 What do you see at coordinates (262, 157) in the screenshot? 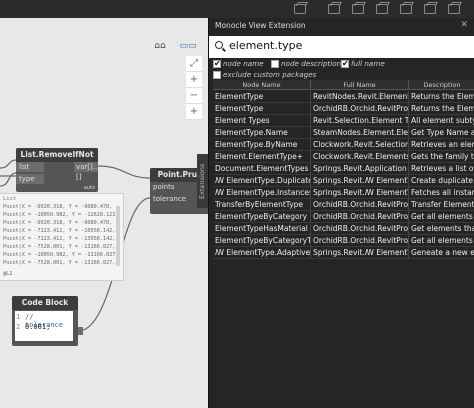
I see `cell-node-name: Element.ElementType+` at bounding box center [262, 157].